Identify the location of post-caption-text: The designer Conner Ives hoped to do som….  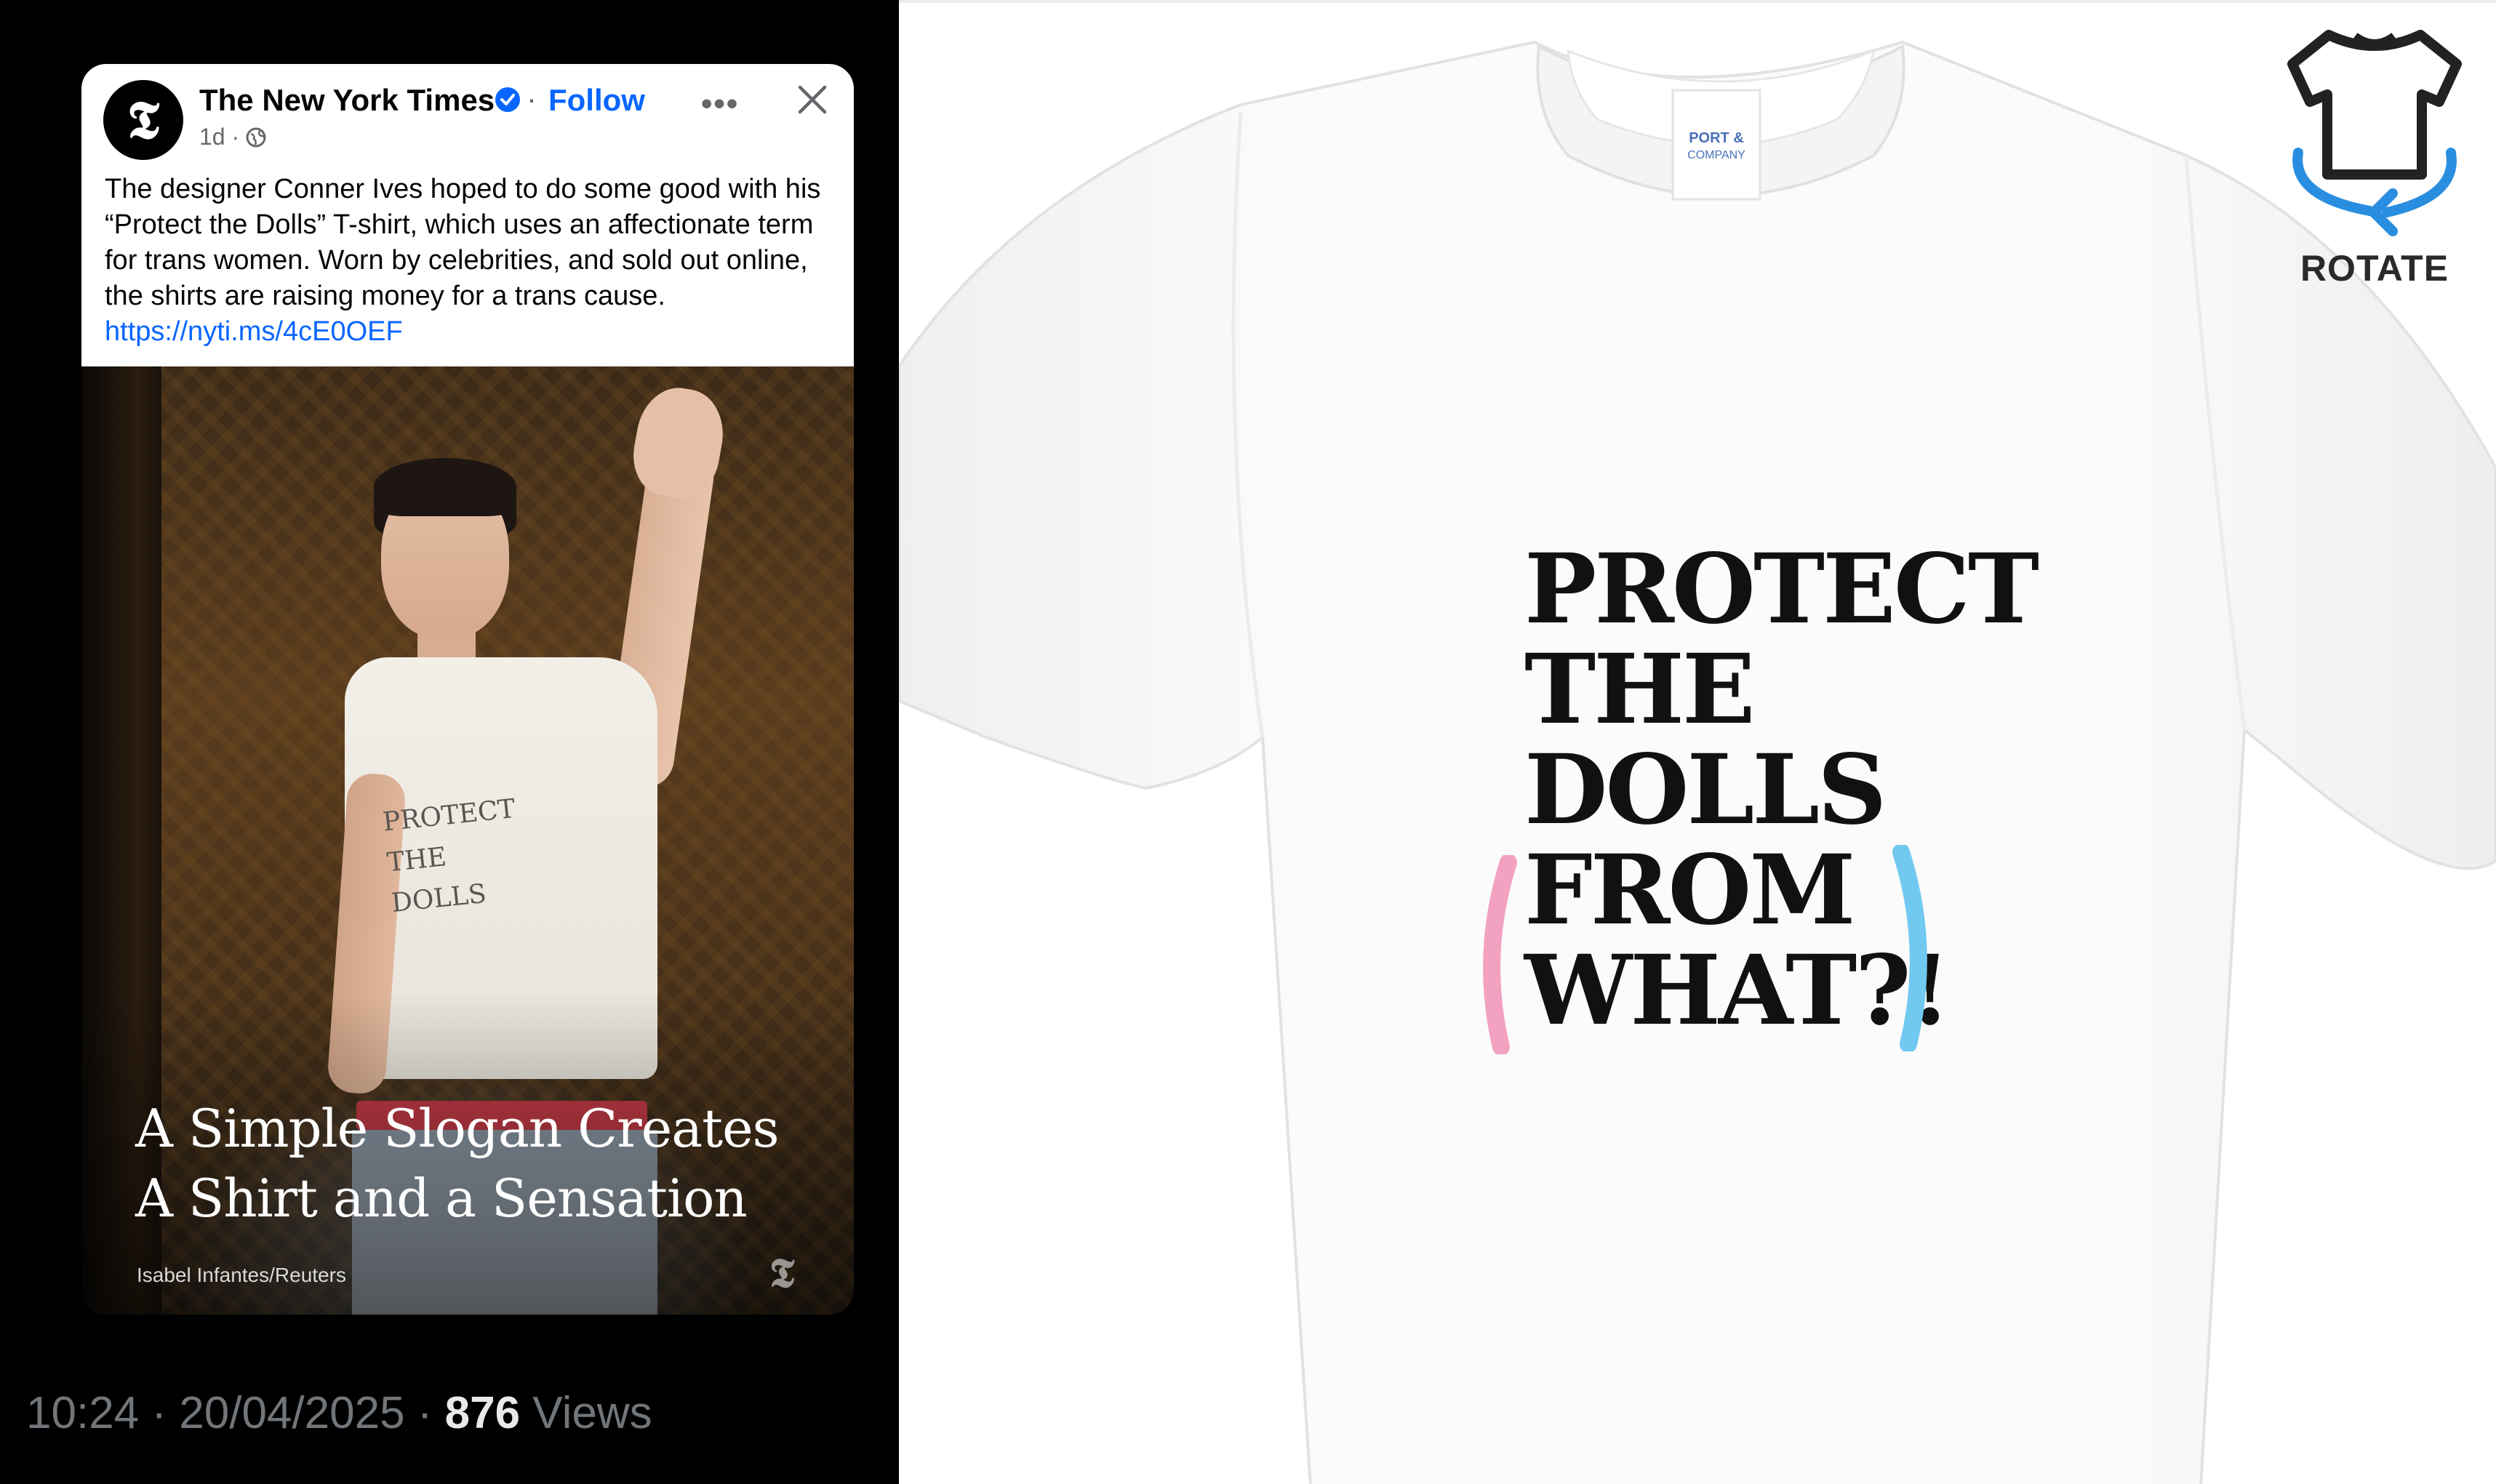
(463, 242).